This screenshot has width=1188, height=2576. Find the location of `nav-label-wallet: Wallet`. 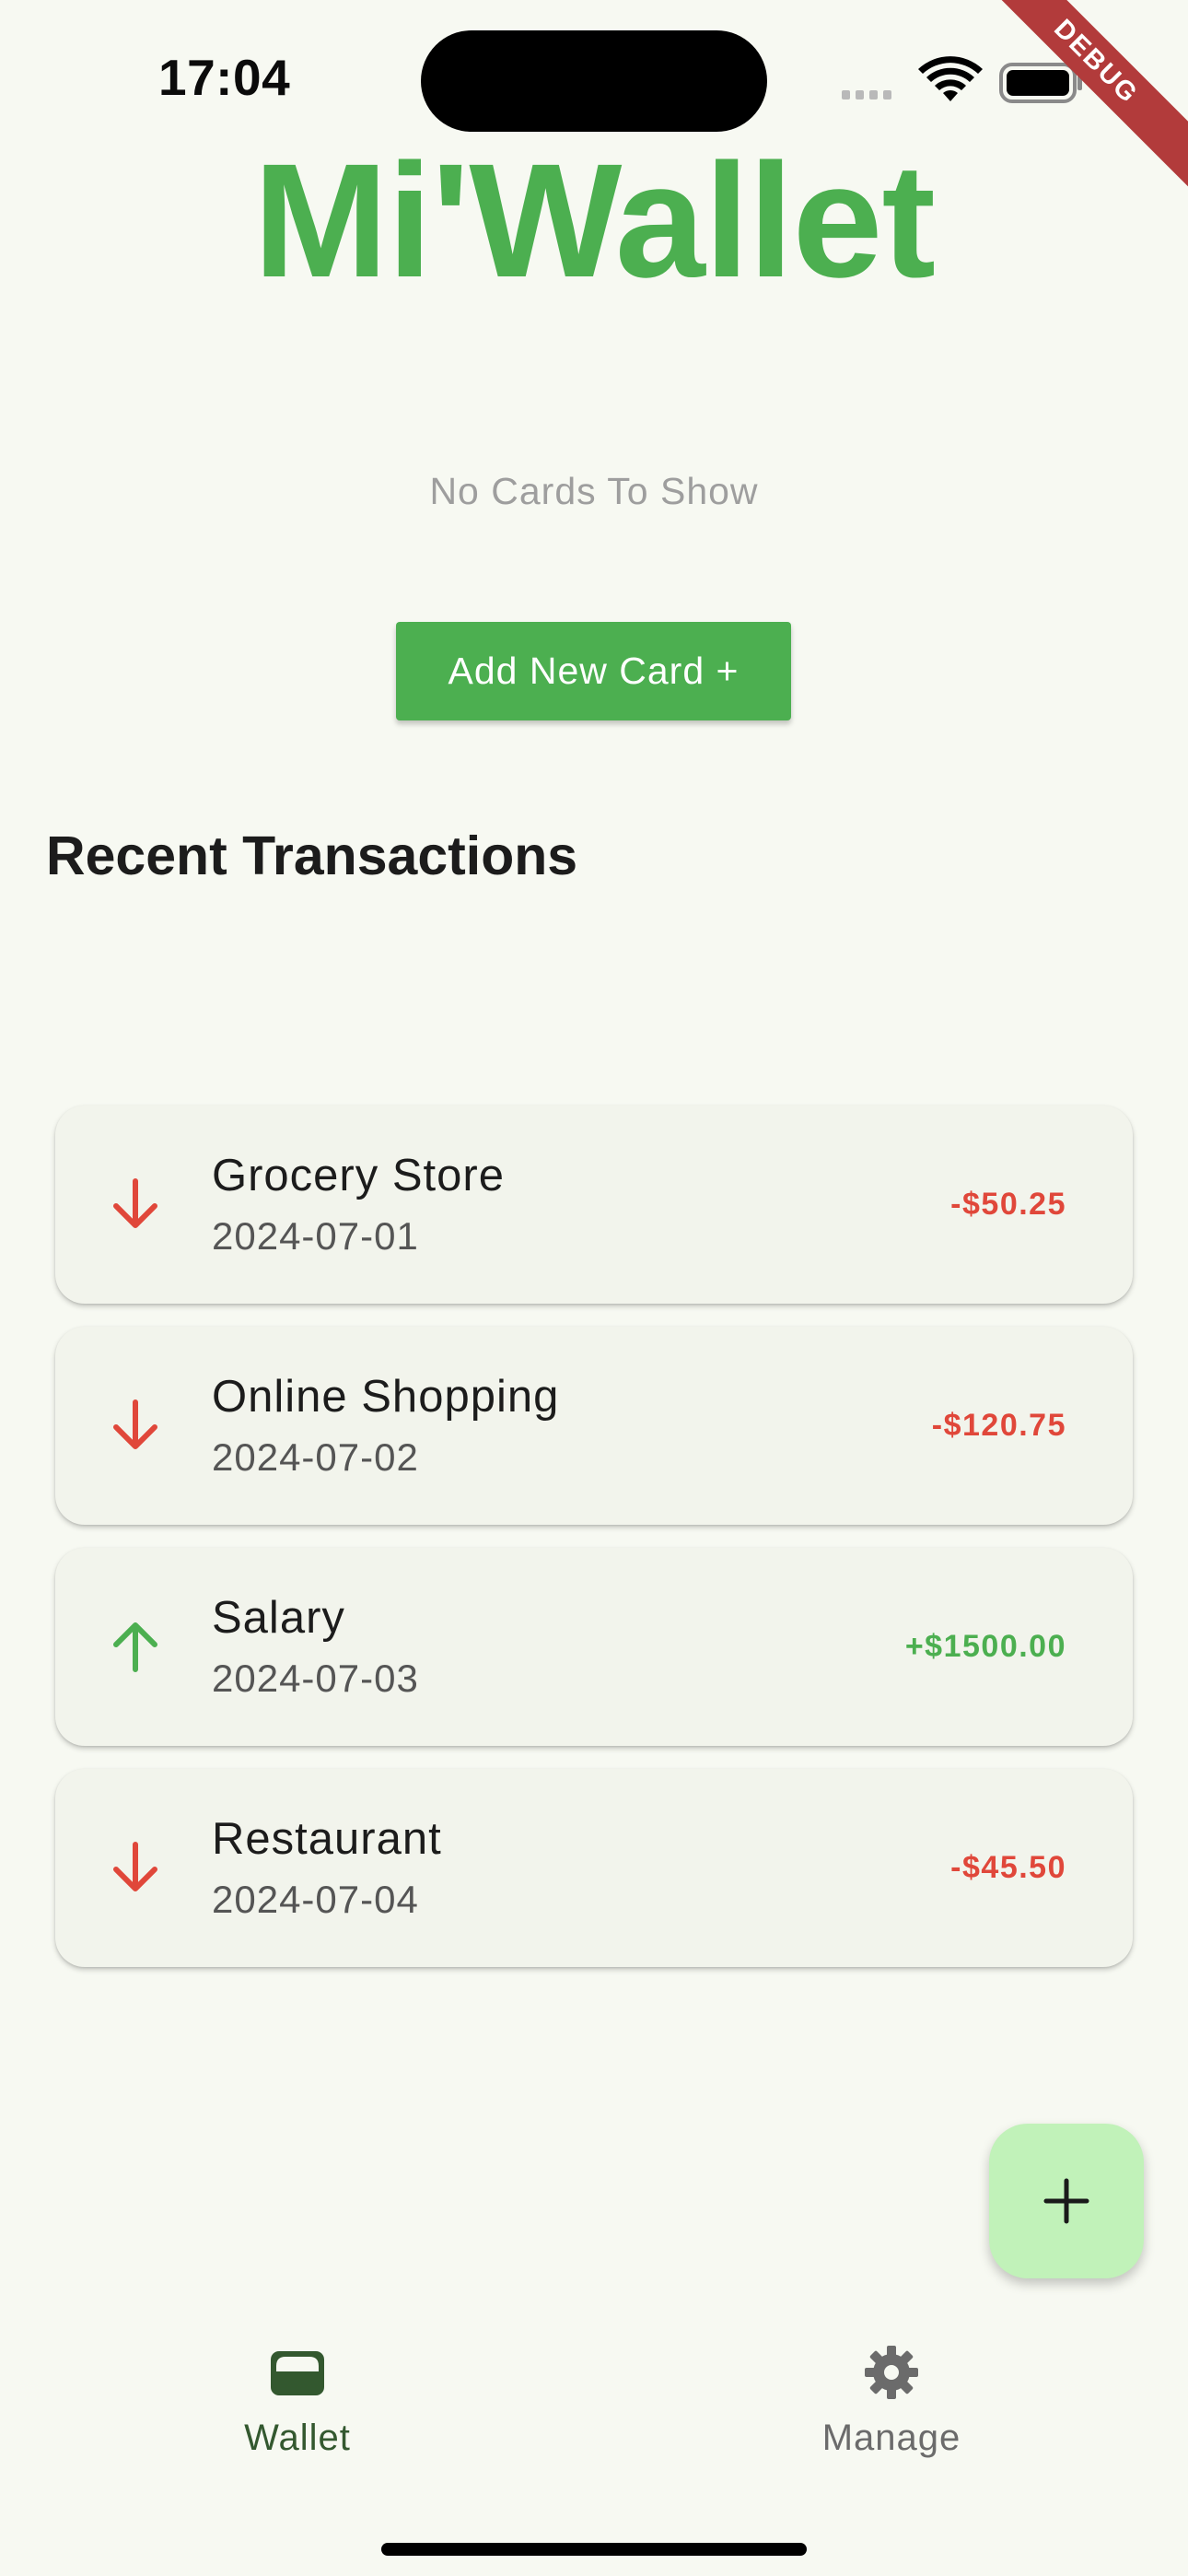

nav-label-wallet: Wallet is located at coordinates (297, 2438).